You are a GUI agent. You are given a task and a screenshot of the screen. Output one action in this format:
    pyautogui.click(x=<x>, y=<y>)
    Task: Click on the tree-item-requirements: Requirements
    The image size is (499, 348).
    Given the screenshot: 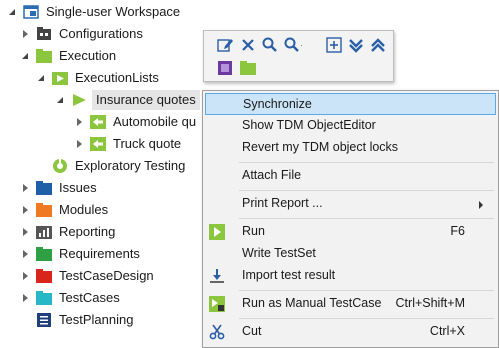 What is the action you would take?
    pyautogui.click(x=80, y=254)
    